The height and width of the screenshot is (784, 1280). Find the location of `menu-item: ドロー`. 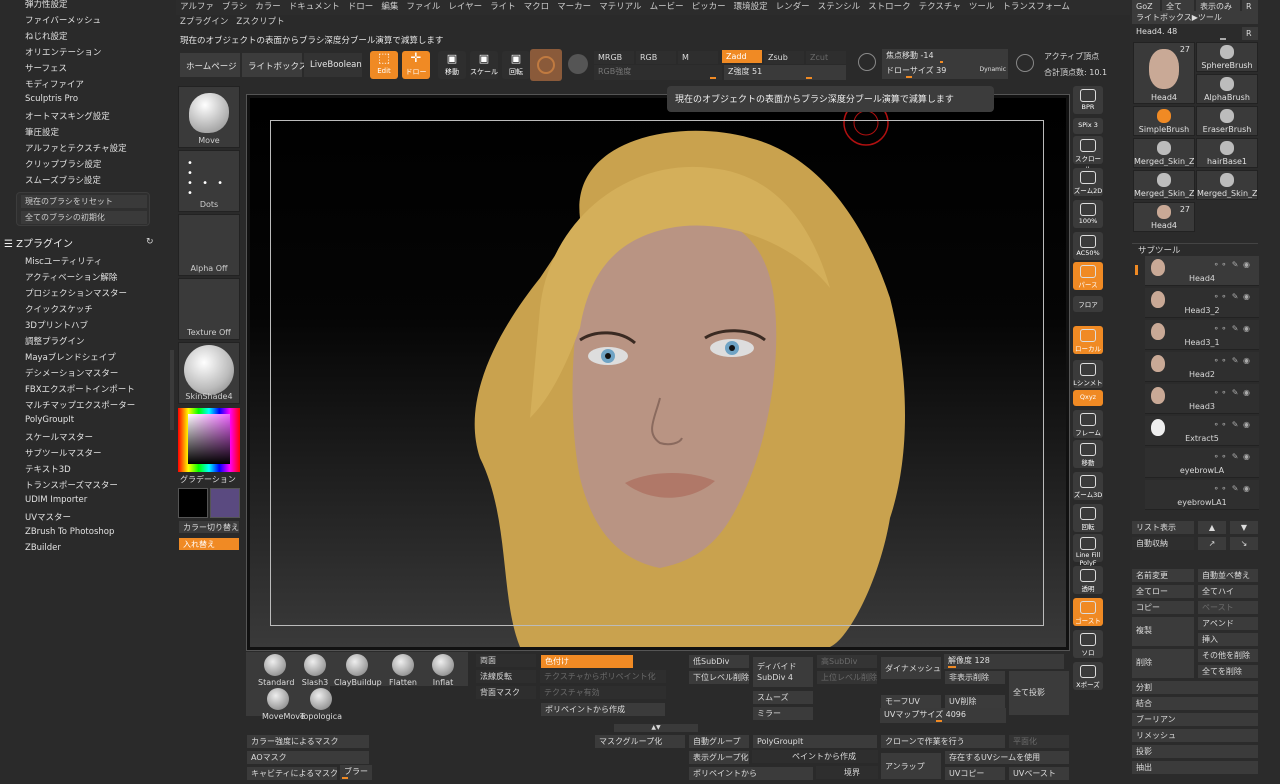

menu-item: ドロー is located at coordinates (361, 7).